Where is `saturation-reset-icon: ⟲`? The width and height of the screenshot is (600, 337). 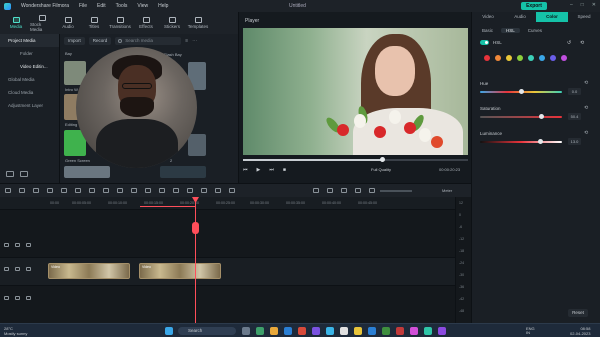 saturation-reset-icon: ⟲ is located at coordinates (586, 108).